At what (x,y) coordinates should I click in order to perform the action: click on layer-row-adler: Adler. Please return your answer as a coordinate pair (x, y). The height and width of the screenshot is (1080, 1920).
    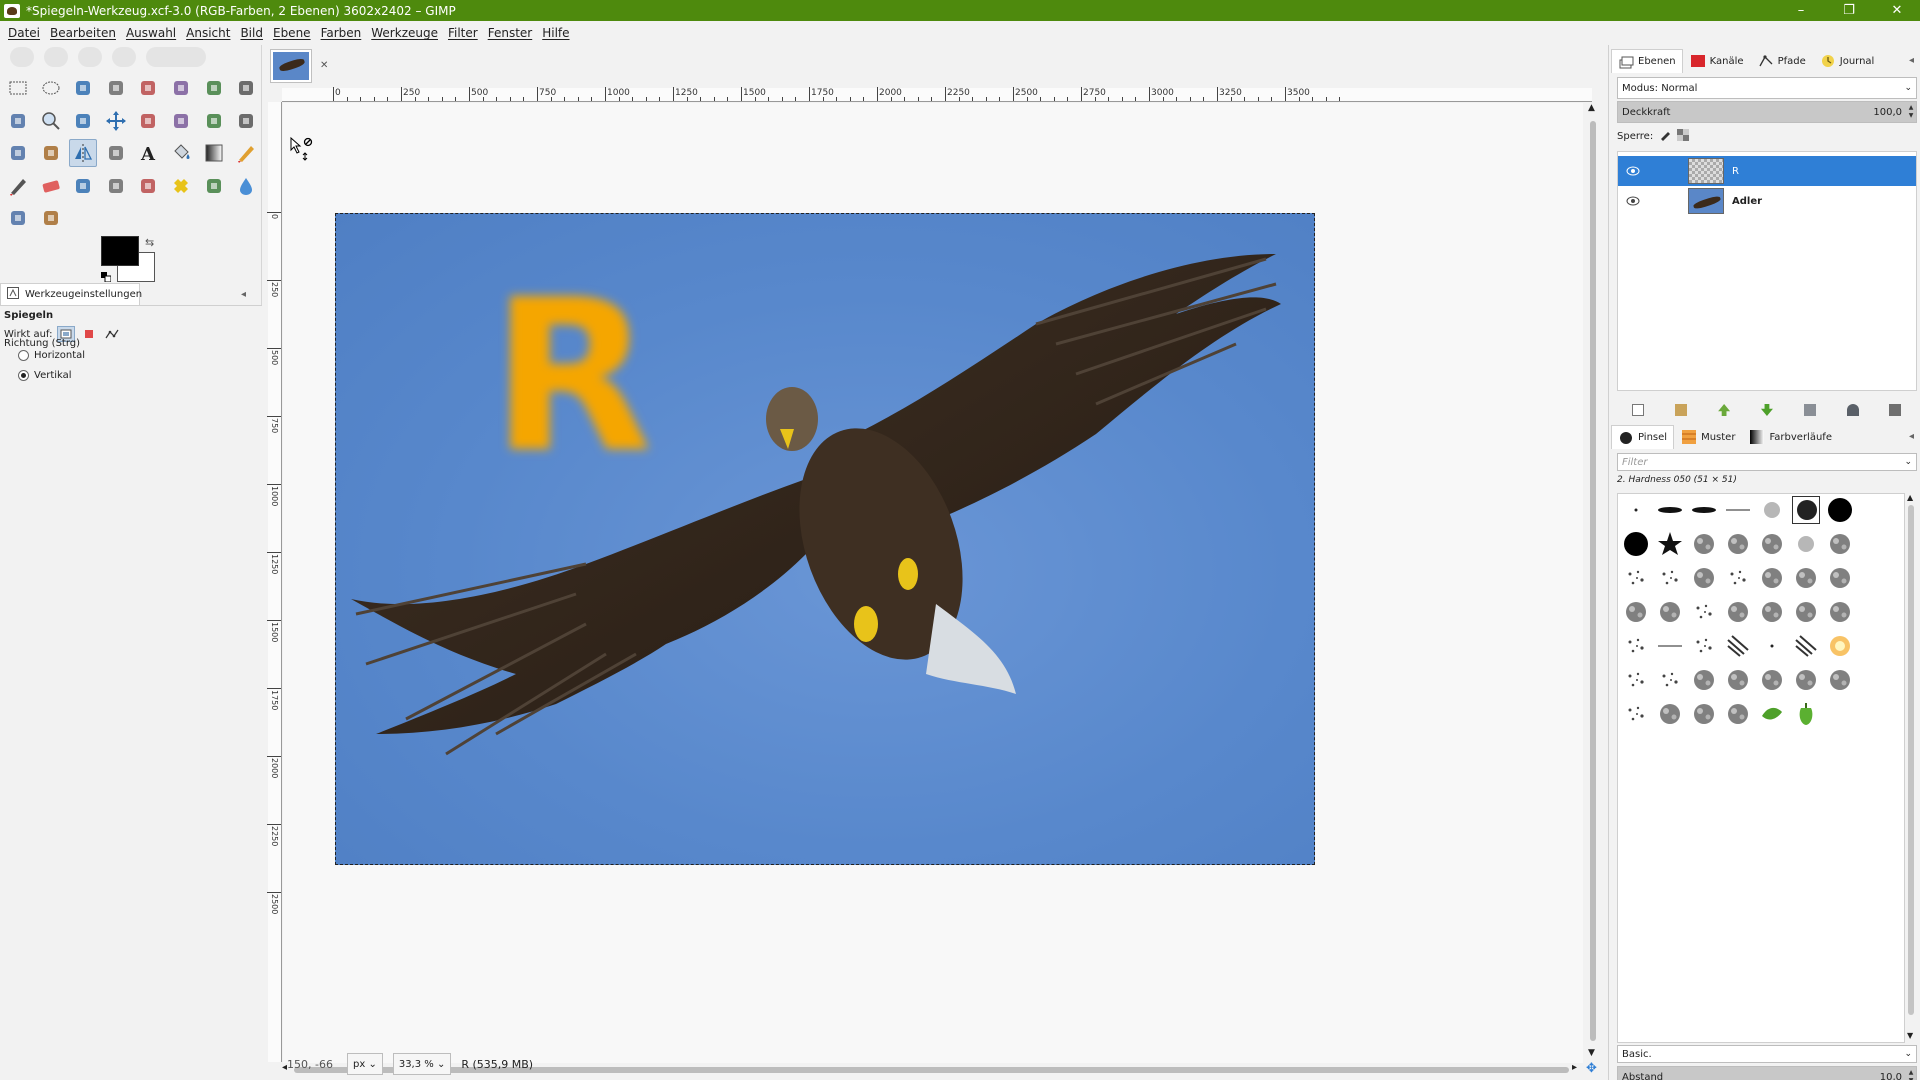
    Looking at the image, I should click on (1767, 201).